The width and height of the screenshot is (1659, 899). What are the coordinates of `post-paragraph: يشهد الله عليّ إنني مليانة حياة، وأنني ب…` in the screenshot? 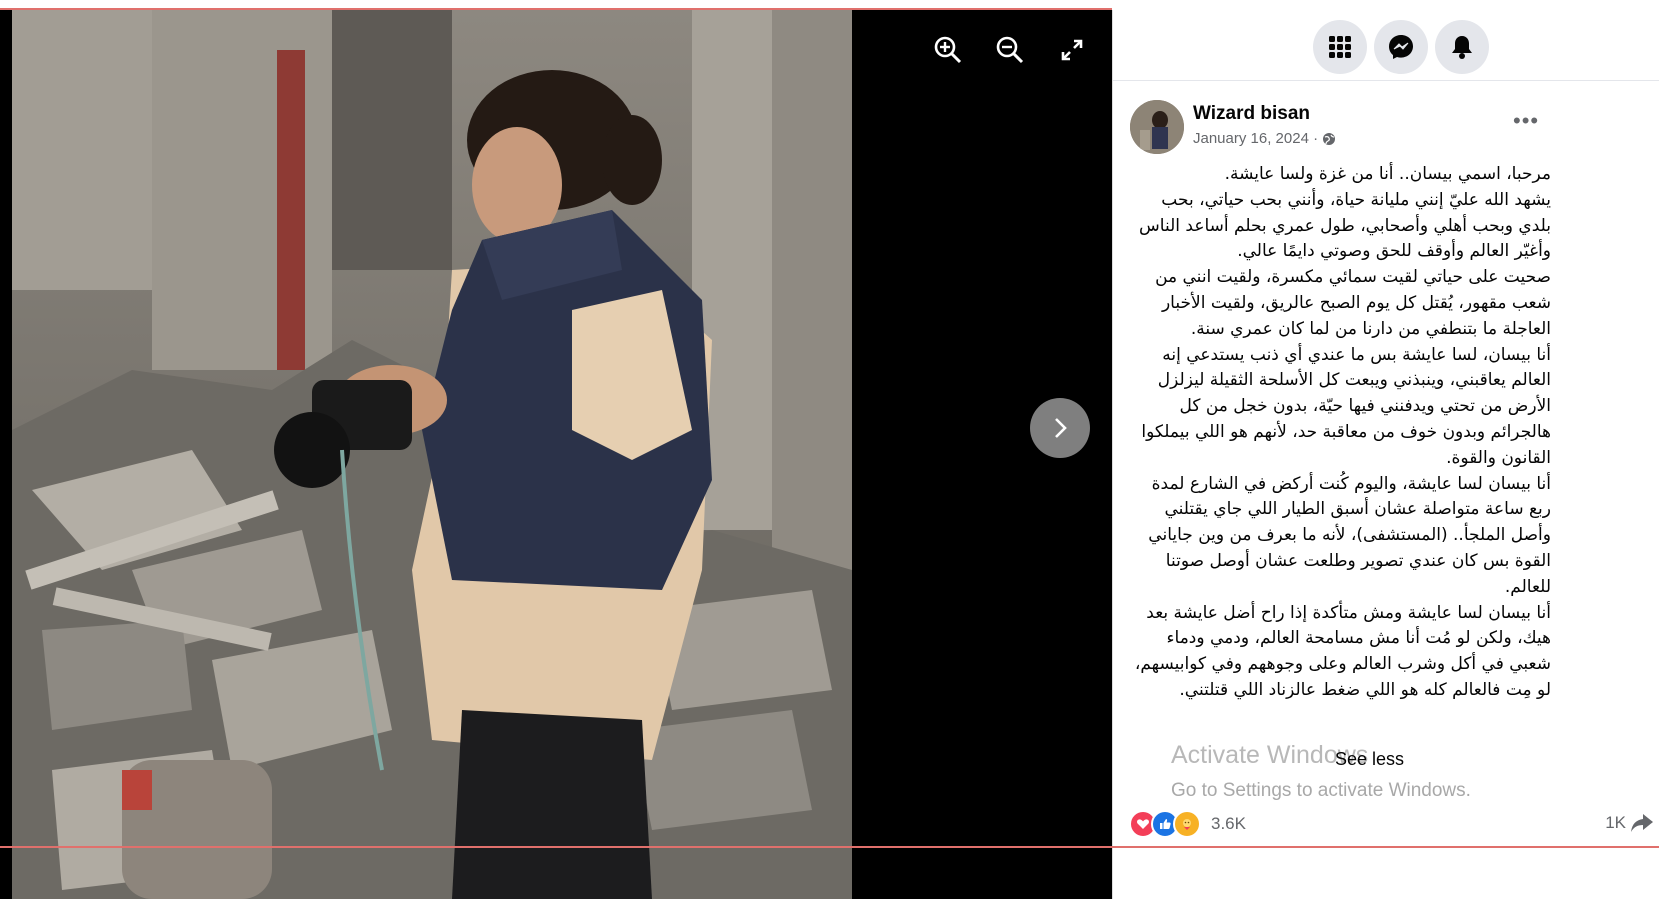 It's located at (1345, 225).